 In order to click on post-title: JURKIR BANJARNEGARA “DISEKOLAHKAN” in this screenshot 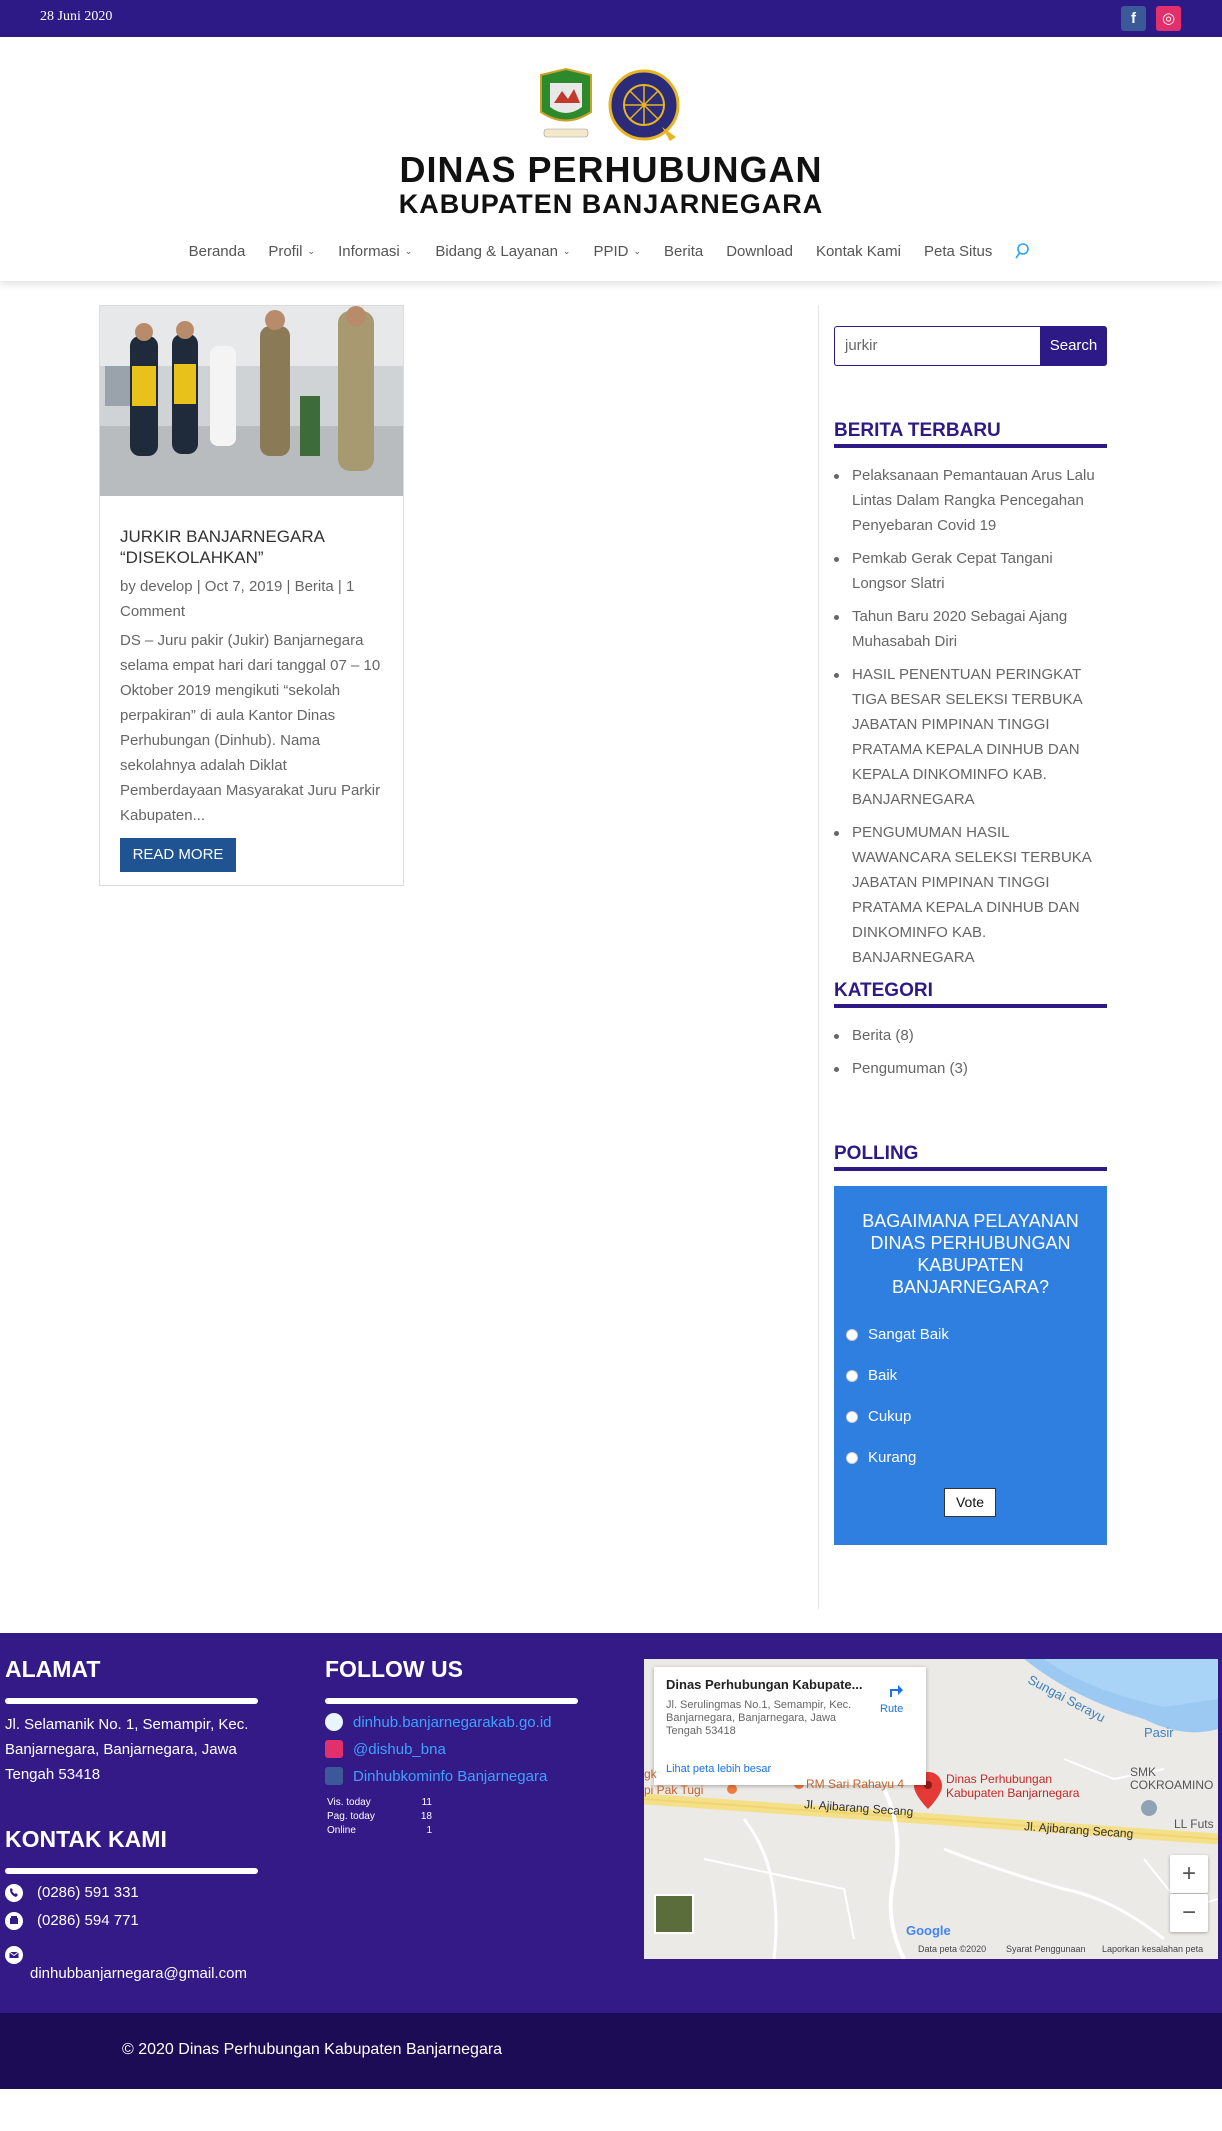, I will do `click(255, 547)`.